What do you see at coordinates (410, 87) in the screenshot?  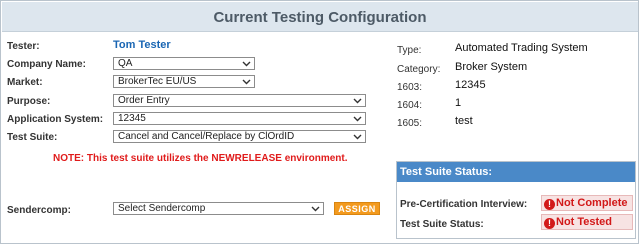 I see `field-1603-label: 1603:` at bounding box center [410, 87].